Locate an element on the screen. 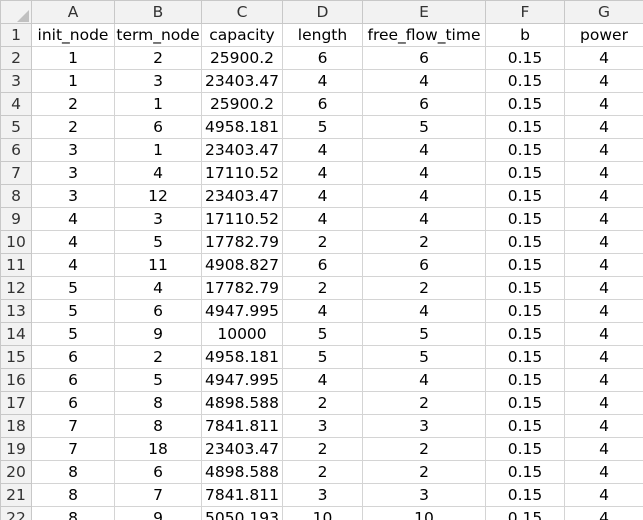 The height and width of the screenshot is (520, 643). cell-e: free_flow_time is located at coordinates (424, 35).